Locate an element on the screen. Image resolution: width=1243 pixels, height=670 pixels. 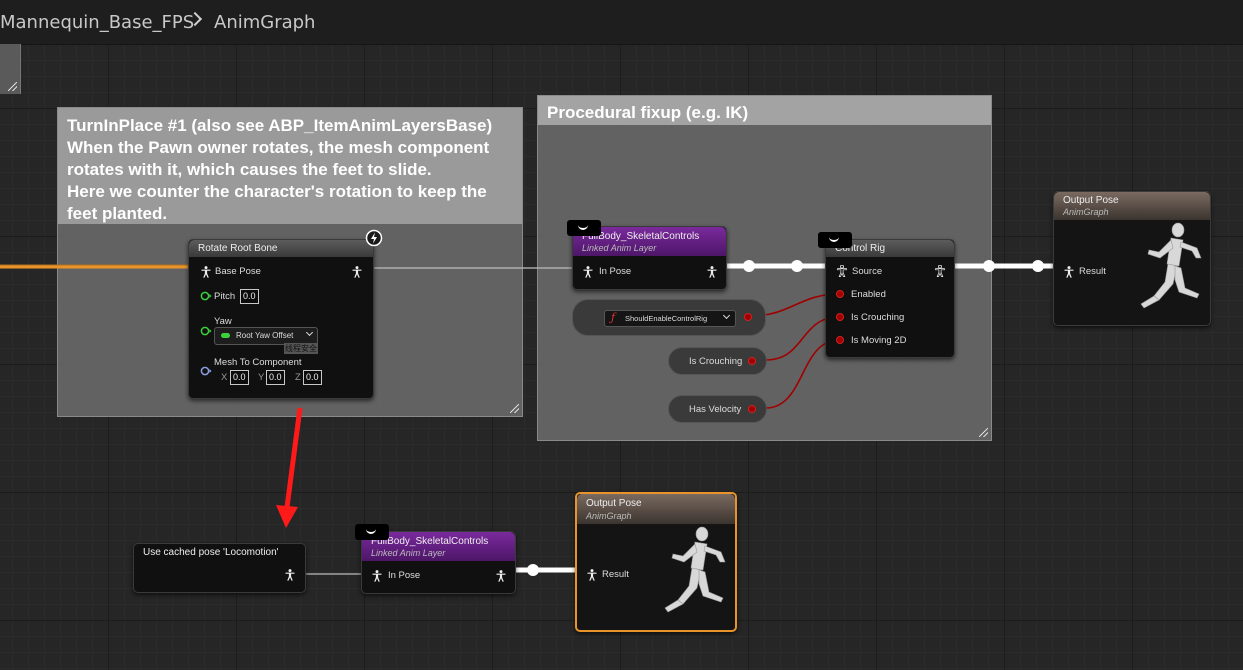
output-pose-node: Output Pose AnimGraph Result is located at coordinates (1132, 258).